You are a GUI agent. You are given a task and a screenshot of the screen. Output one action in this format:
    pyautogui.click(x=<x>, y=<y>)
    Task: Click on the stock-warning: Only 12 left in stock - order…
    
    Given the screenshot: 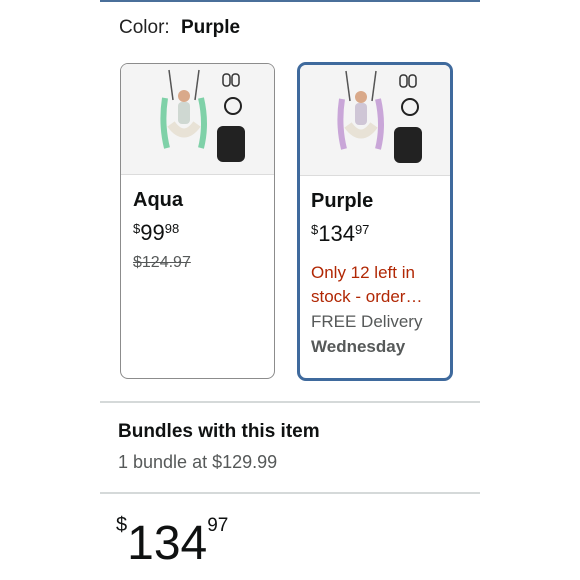 What is the action you would take?
    pyautogui.click(x=367, y=284)
    